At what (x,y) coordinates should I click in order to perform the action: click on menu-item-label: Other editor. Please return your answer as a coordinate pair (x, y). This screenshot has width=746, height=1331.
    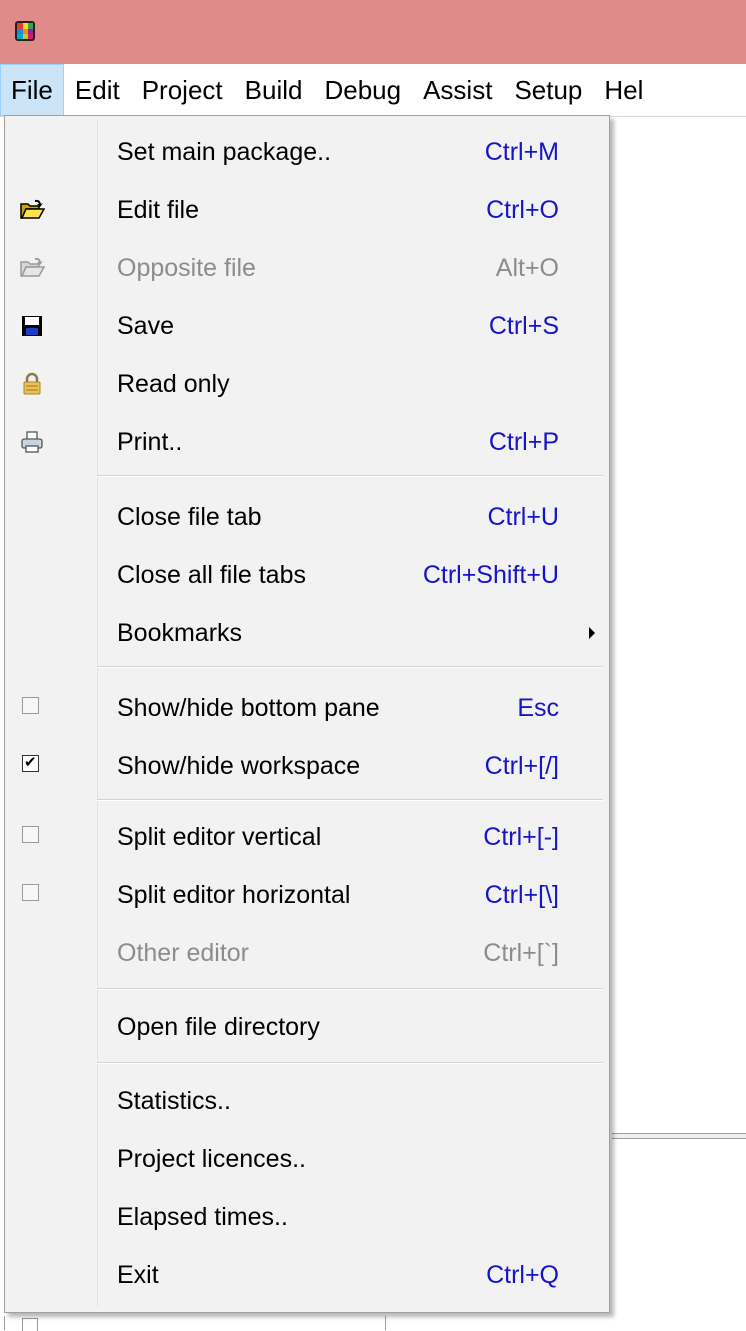
    Looking at the image, I should click on (183, 953).